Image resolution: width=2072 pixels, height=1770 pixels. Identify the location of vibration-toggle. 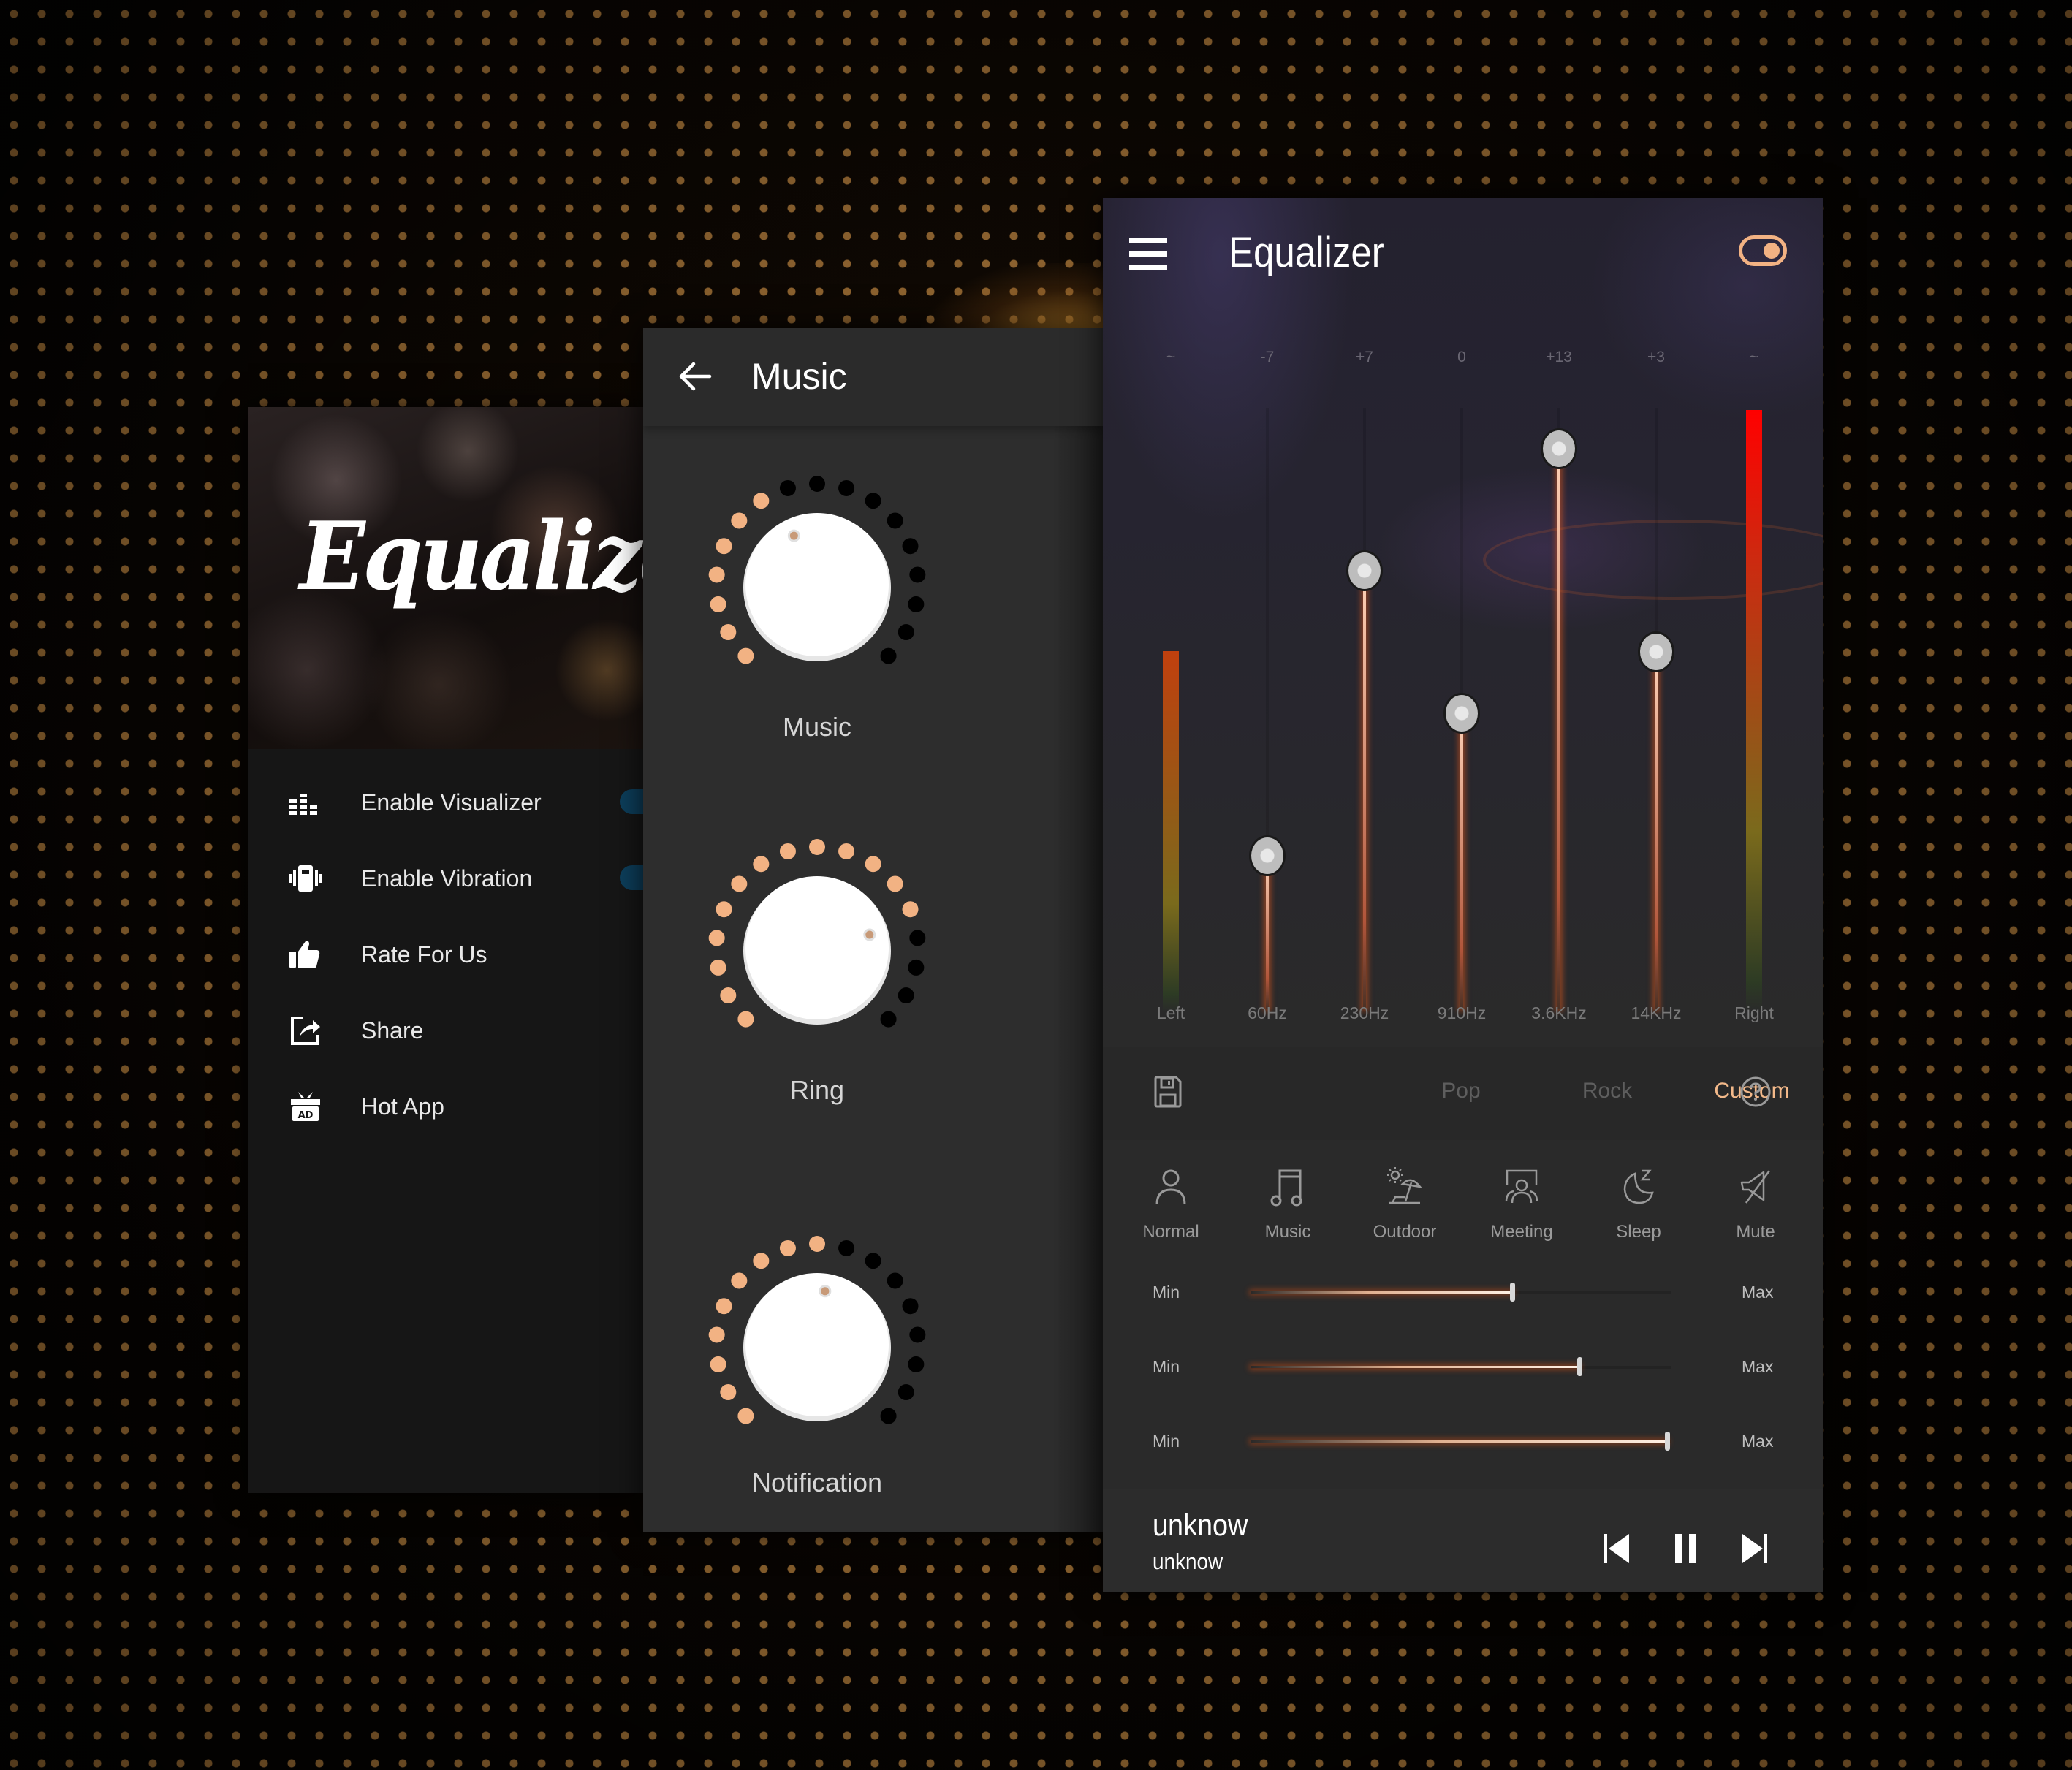
(631, 877).